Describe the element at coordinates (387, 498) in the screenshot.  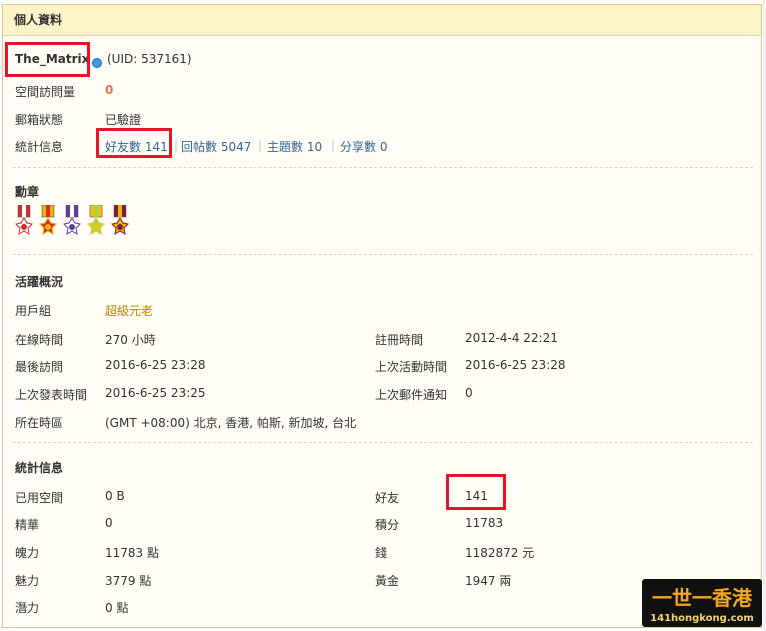
I see `friends-label: 好友` at that location.